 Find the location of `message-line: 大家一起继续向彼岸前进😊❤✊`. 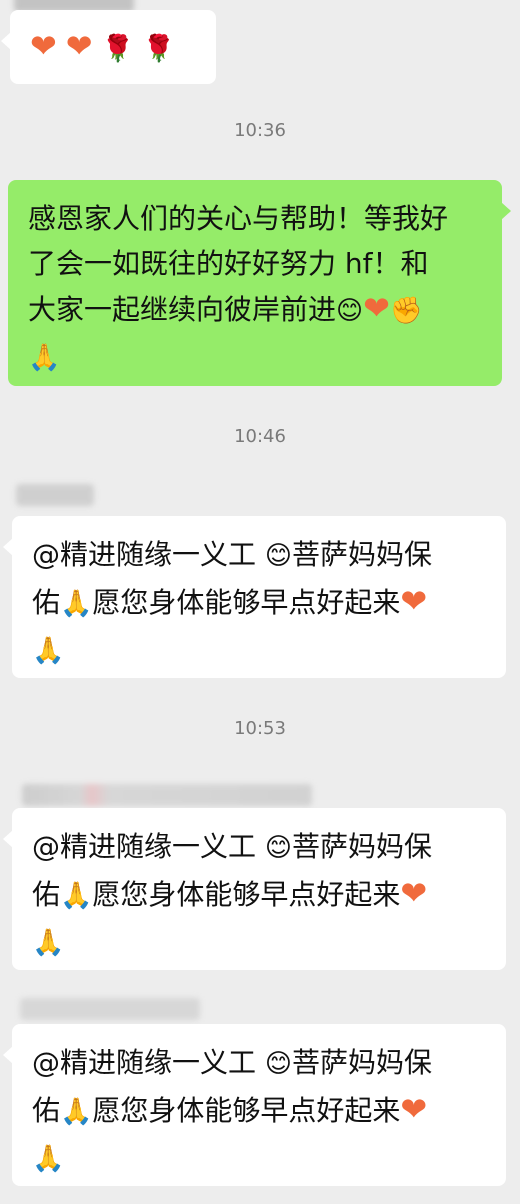

message-line: 大家一起继续向彼岸前进😊❤✊ is located at coordinates (255, 310).